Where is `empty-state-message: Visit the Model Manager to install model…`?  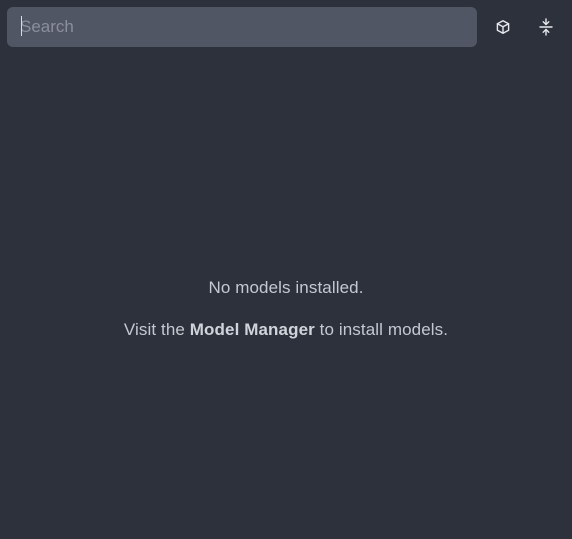 empty-state-message: Visit the Model Manager to install model… is located at coordinates (286, 330).